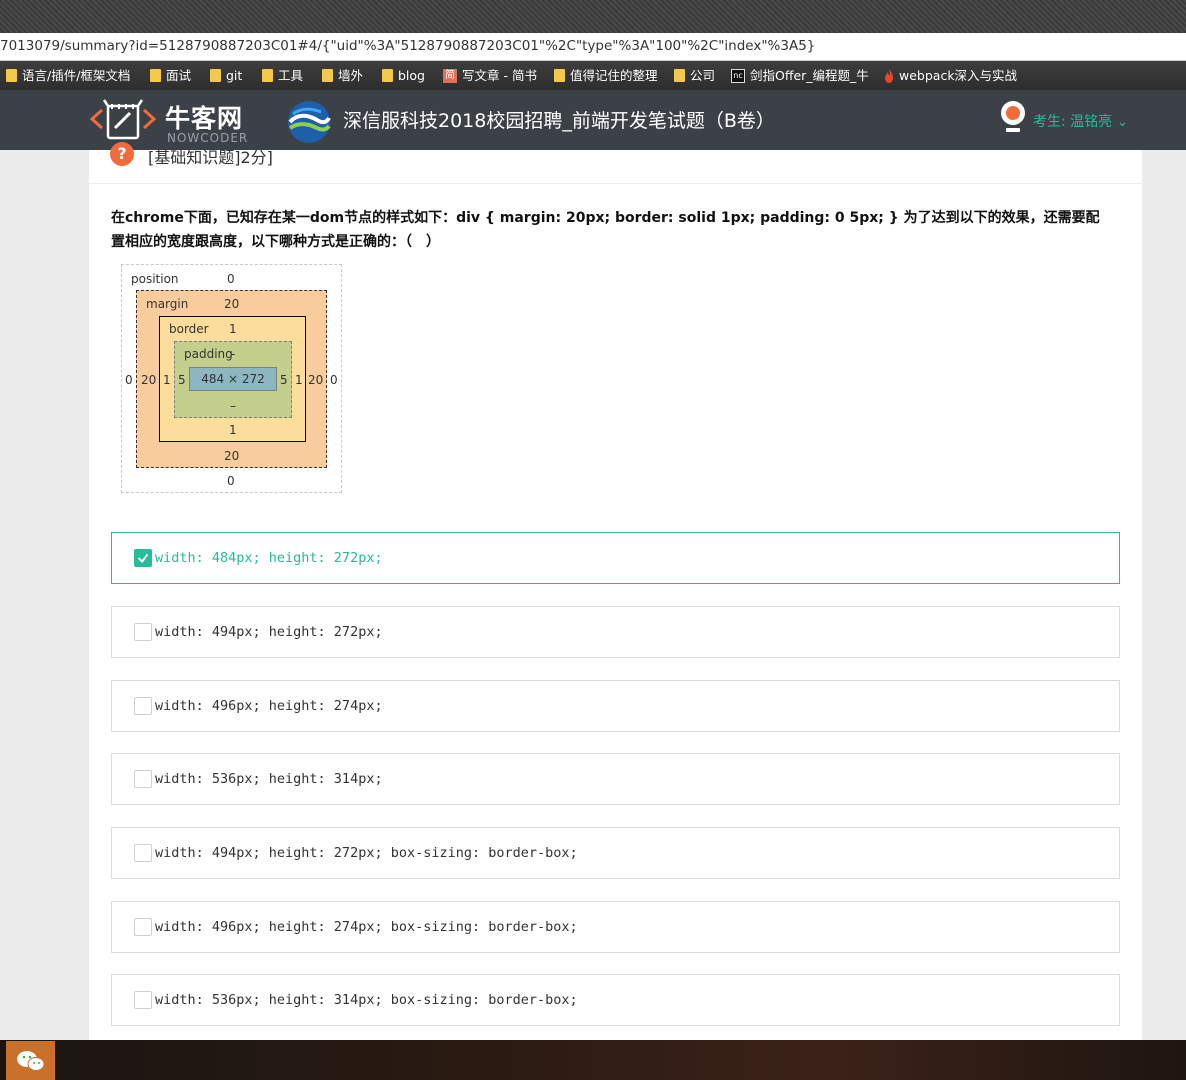  I want to click on user-avatar-icon, so click(1013, 117).